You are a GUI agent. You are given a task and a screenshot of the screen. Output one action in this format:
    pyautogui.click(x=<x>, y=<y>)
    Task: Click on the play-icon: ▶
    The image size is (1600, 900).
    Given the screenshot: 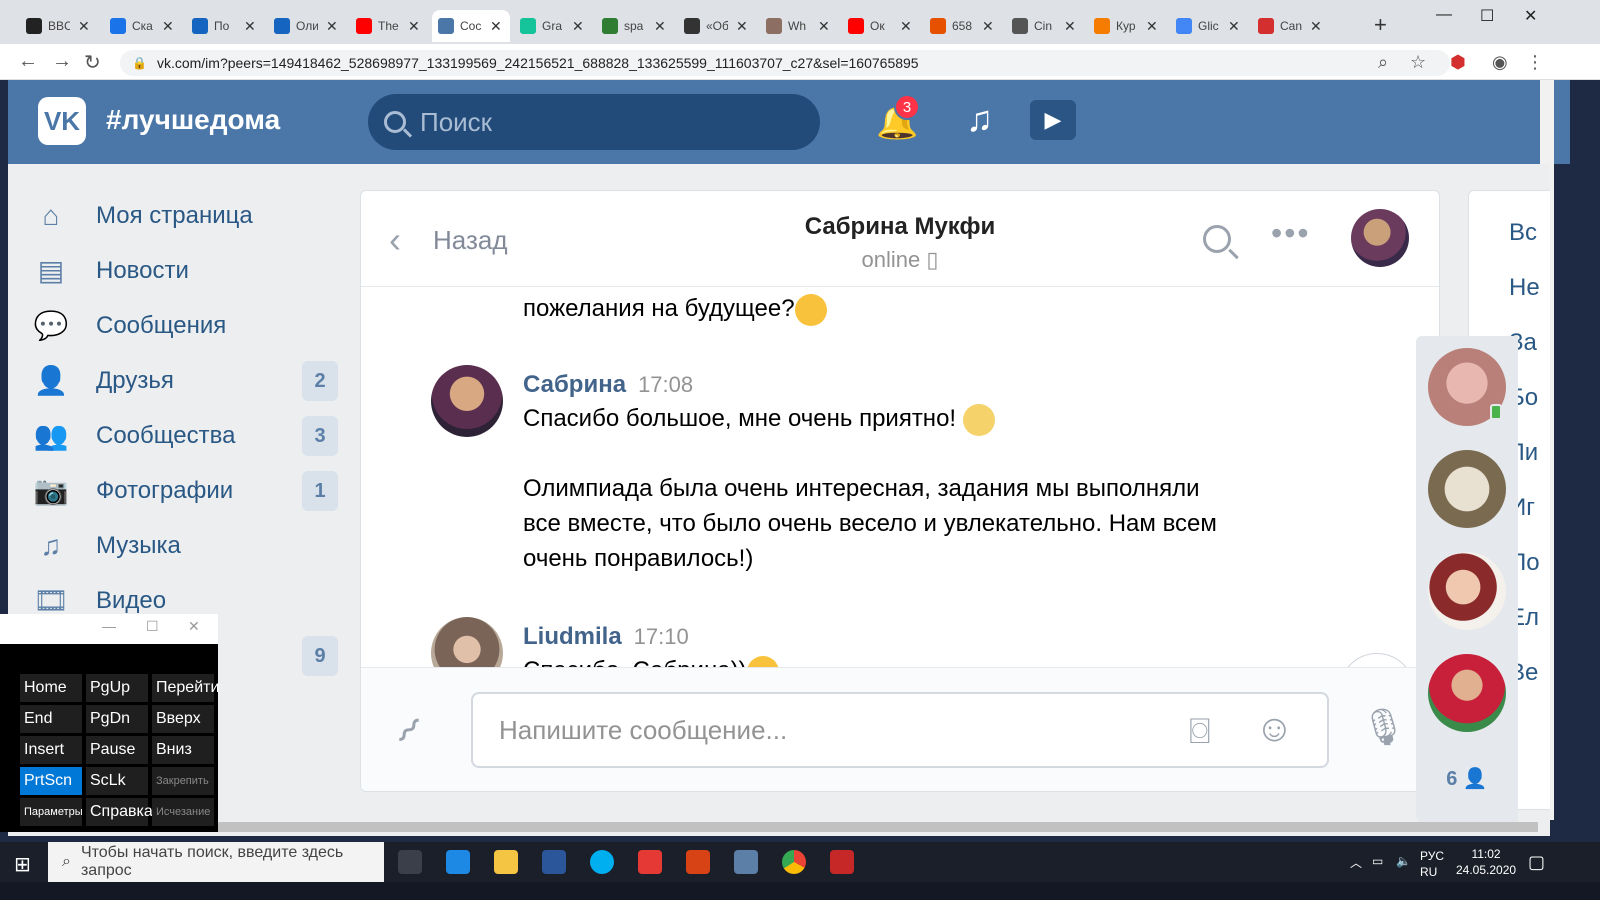 What is the action you would take?
    pyautogui.click(x=1053, y=120)
    